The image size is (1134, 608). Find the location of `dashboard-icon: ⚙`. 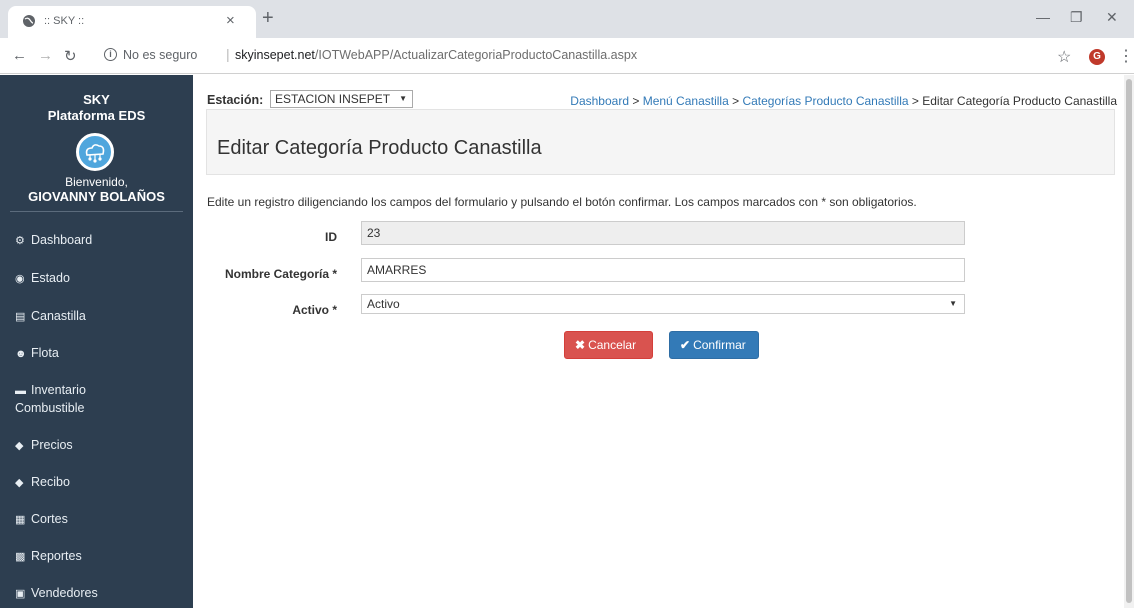

dashboard-icon: ⚙ is located at coordinates (20, 241).